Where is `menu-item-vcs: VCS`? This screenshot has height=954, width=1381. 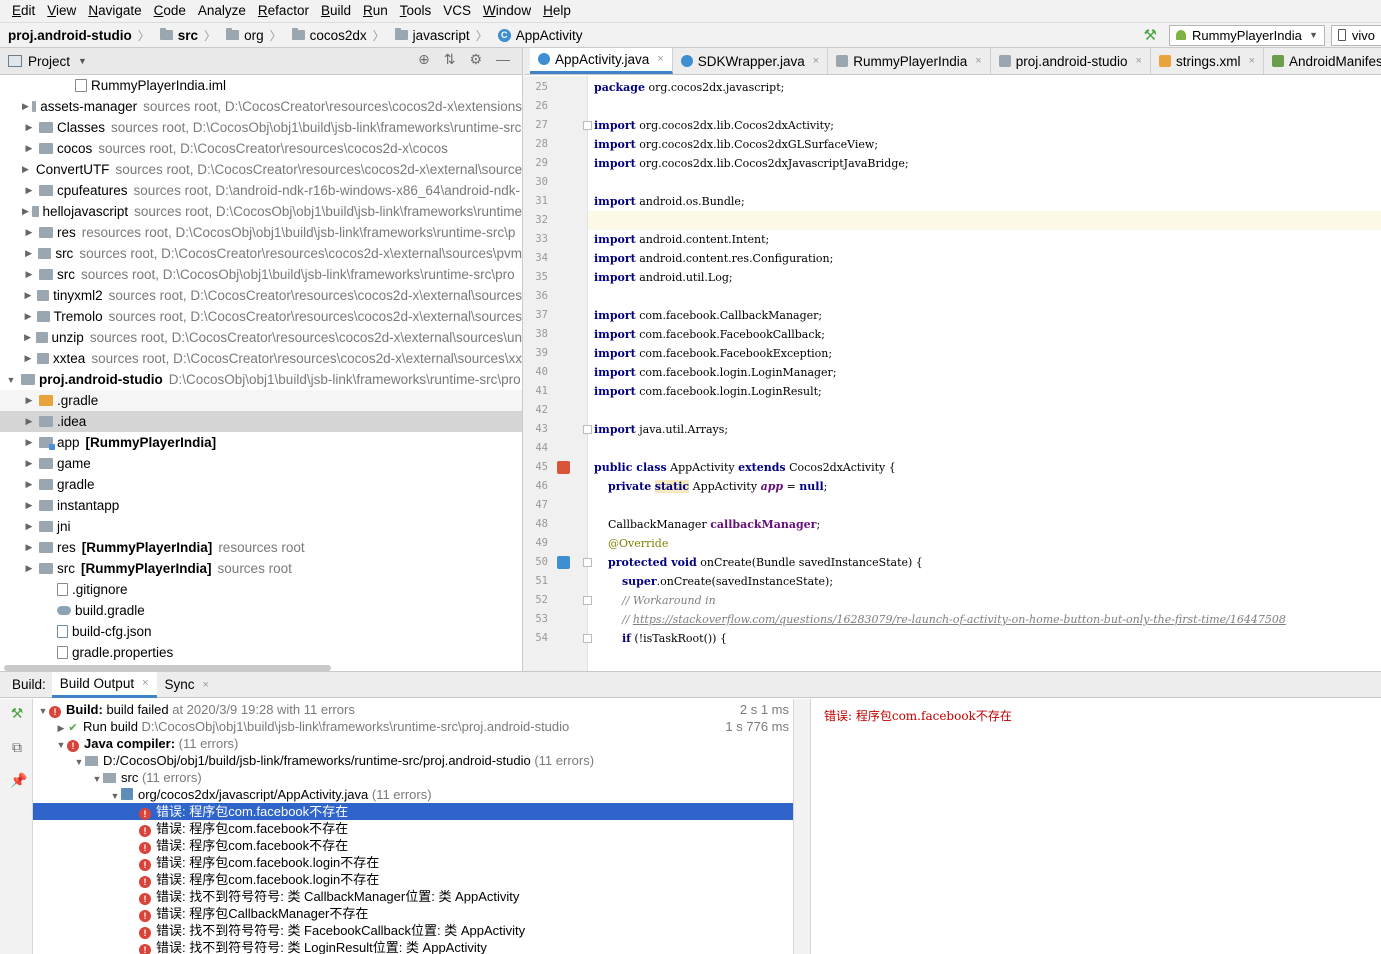
menu-item-vcs: VCS is located at coordinates (457, 11).